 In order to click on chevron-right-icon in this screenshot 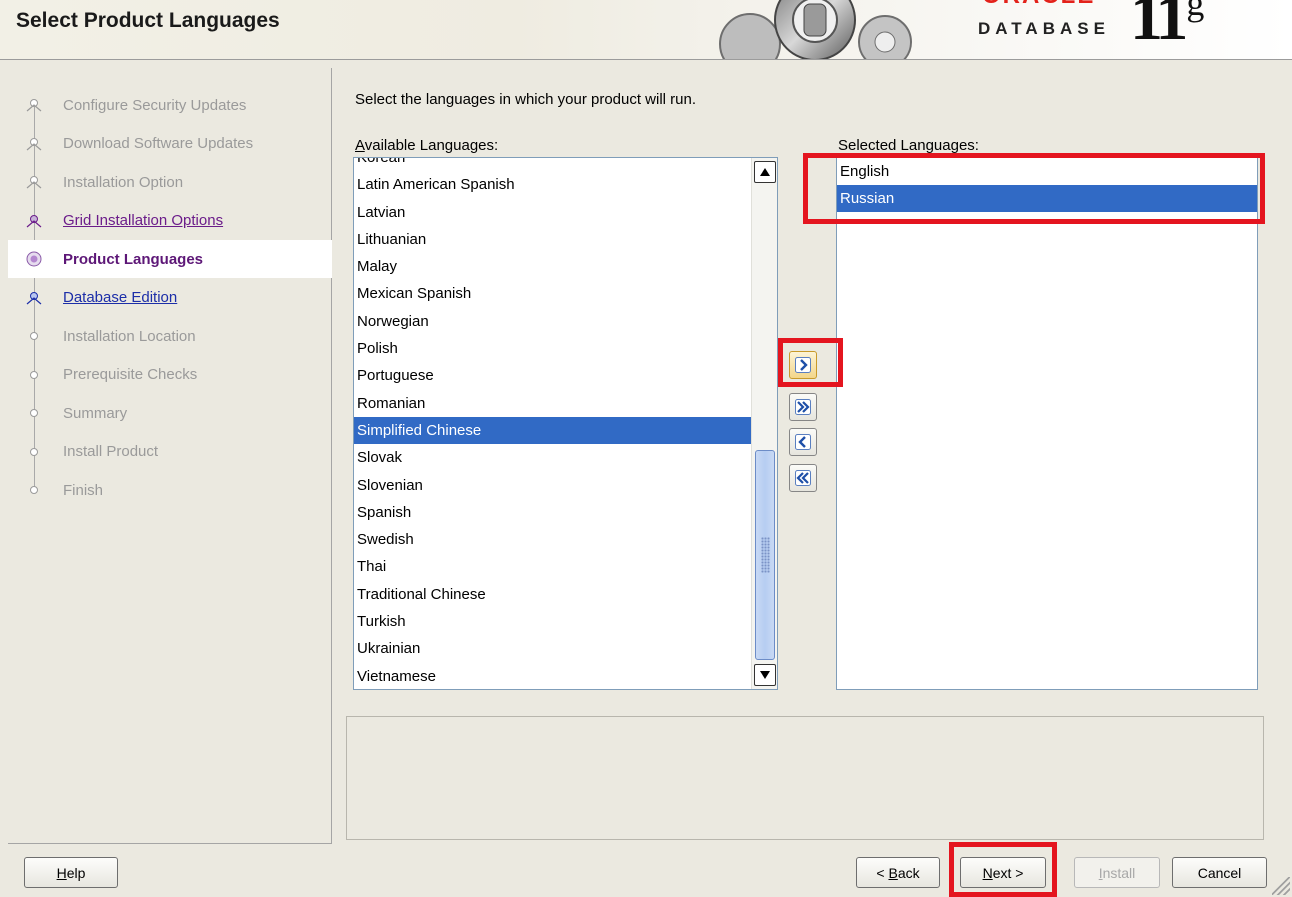, I will do `click(803, 365)`.